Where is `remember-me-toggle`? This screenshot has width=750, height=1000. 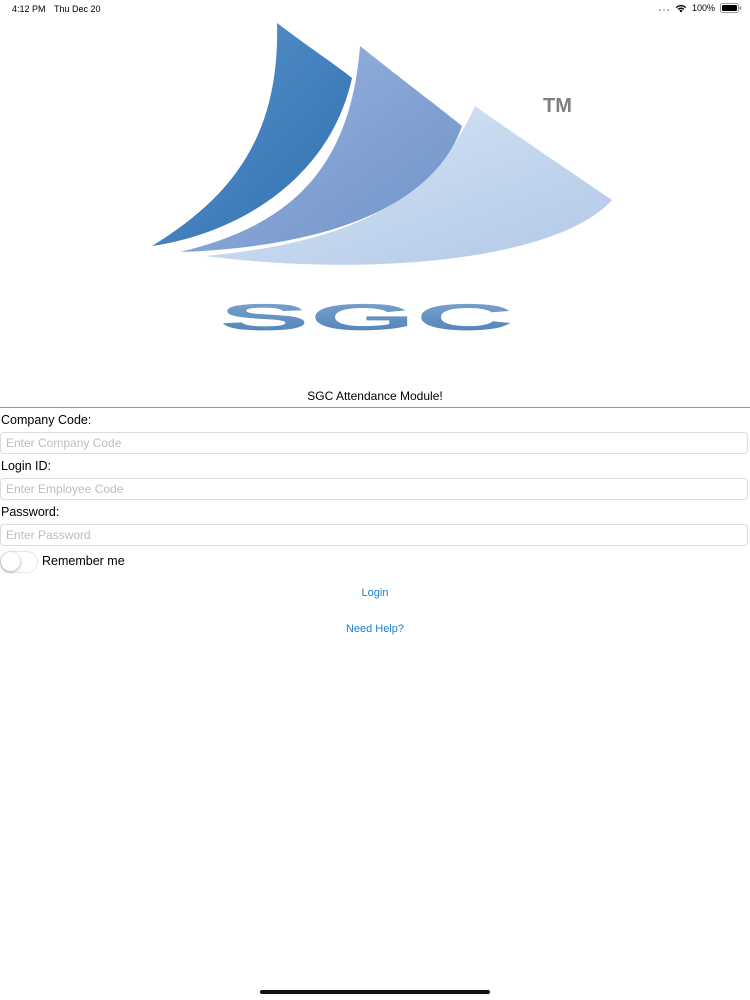 remember-me-toggle is located at coordinates (19, 562).